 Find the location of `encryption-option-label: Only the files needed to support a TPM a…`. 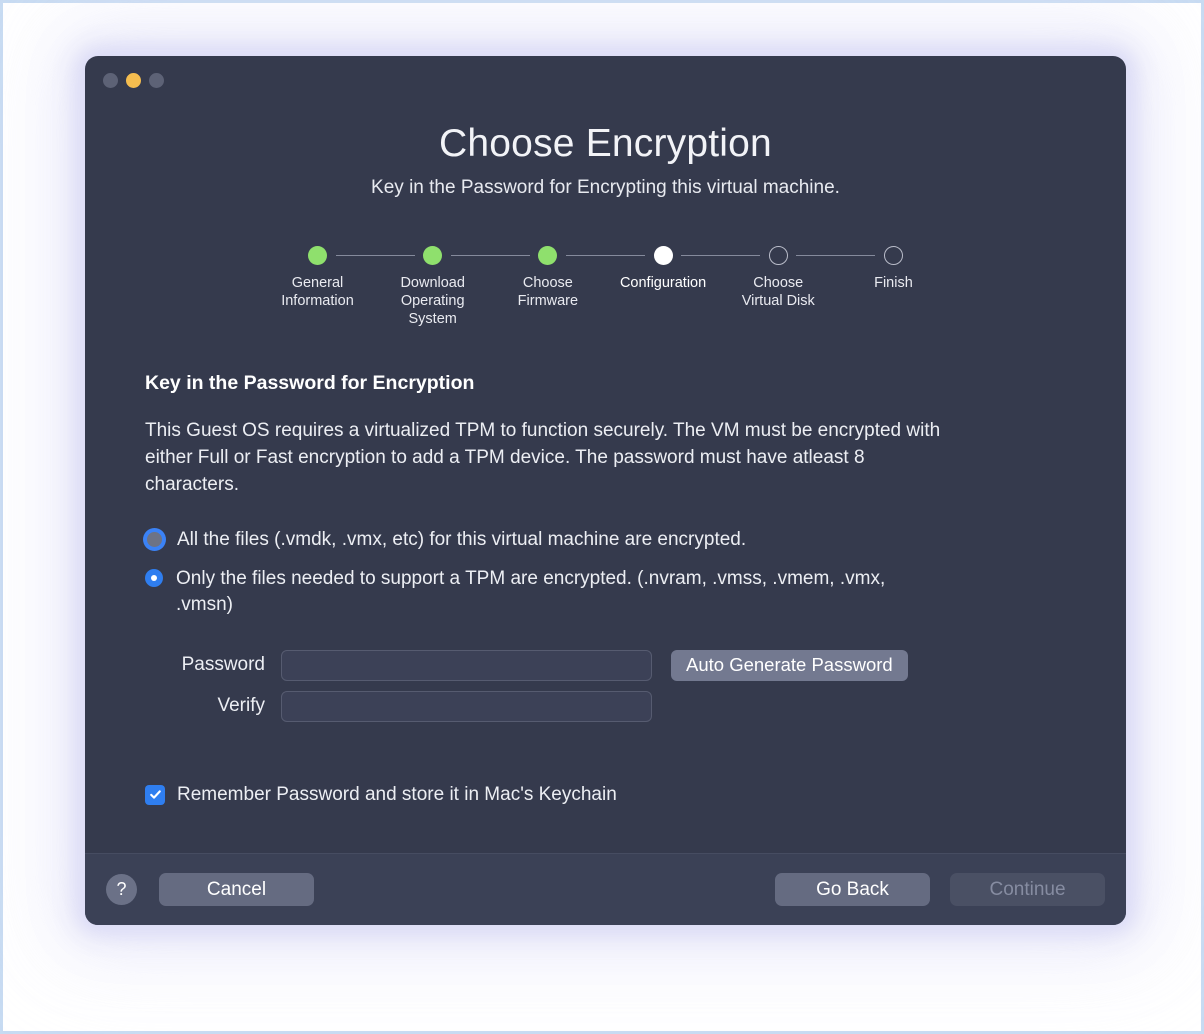

encryption-option-label: Only the files needed to support a TPM a… is located at coordinates (531, 591).